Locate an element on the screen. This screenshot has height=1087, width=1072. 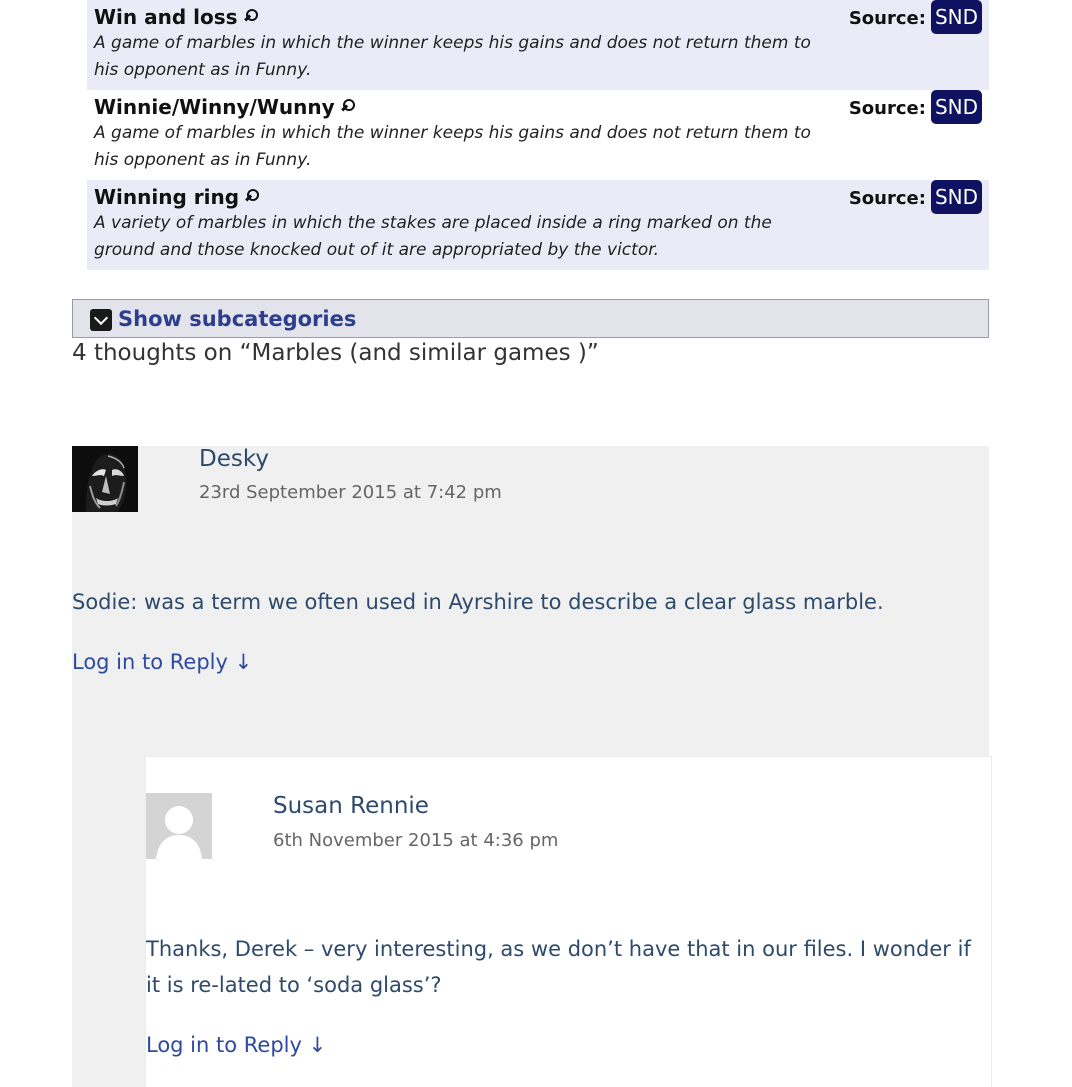
entry-title: Win and loss is located at coordinates (166, 17).